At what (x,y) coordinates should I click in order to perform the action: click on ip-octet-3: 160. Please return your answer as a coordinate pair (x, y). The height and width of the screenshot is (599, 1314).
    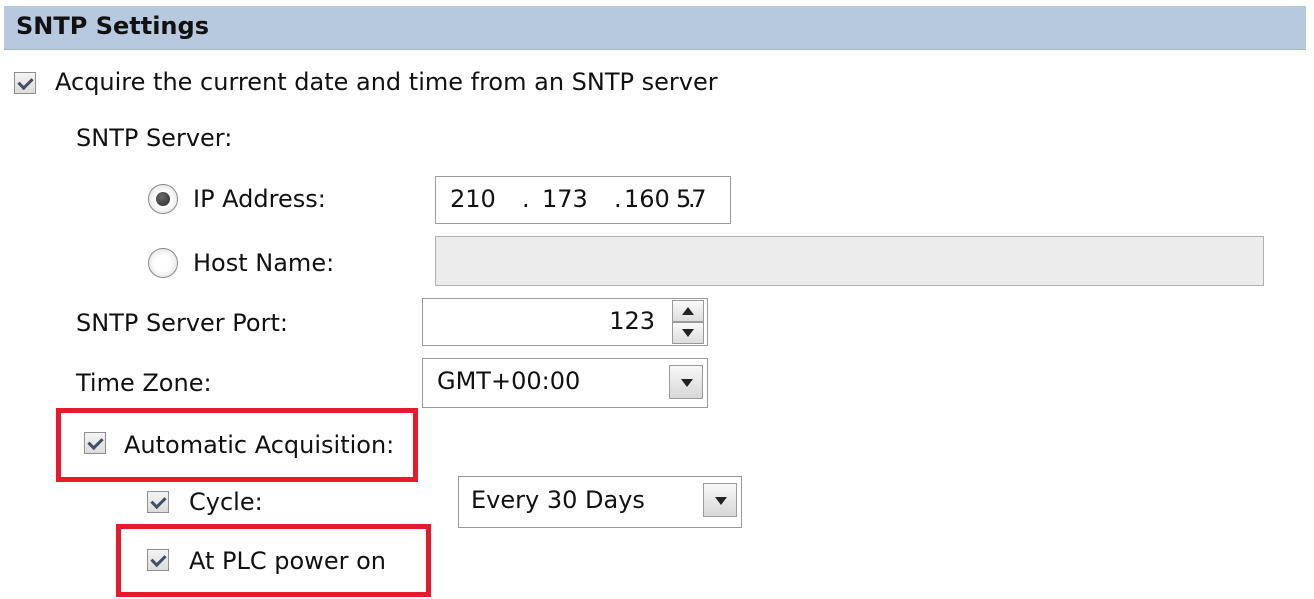
    Looking at the image, I should click on (647, 199).